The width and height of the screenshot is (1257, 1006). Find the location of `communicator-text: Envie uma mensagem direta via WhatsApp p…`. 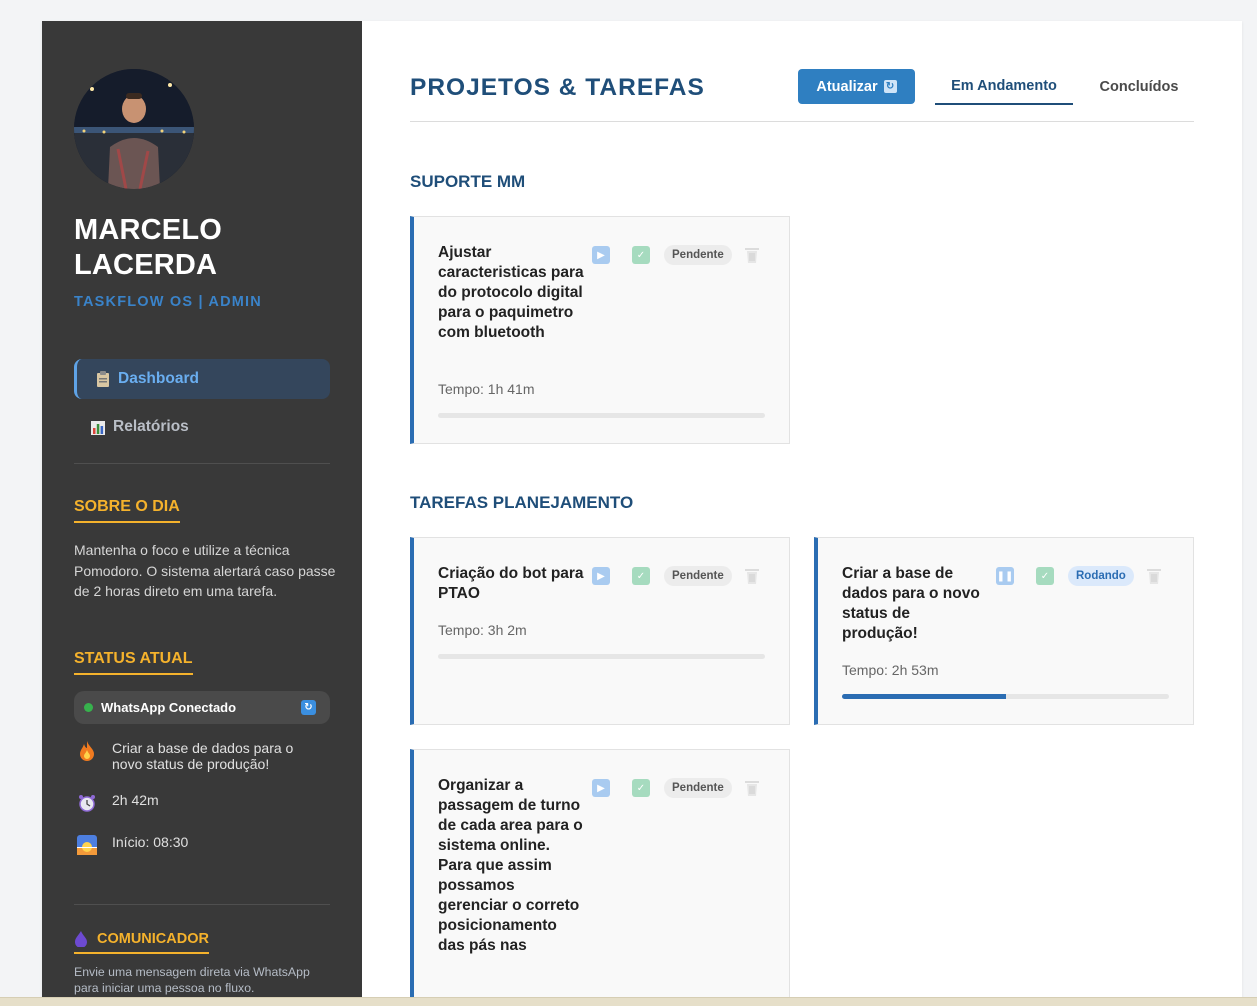

communicator-text: Envie uma mensagem direta via WhatsApp p… is located at coordinates (192, 980).